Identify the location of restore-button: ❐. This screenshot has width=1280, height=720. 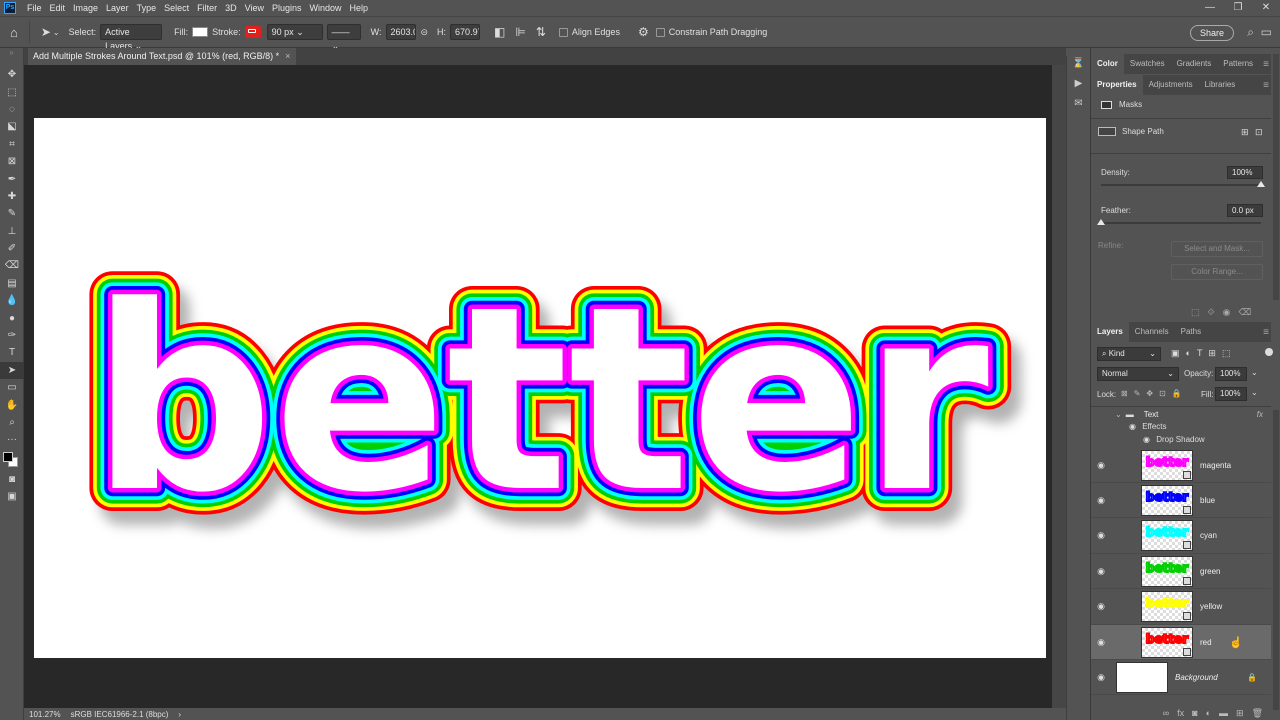
(1238, 8).